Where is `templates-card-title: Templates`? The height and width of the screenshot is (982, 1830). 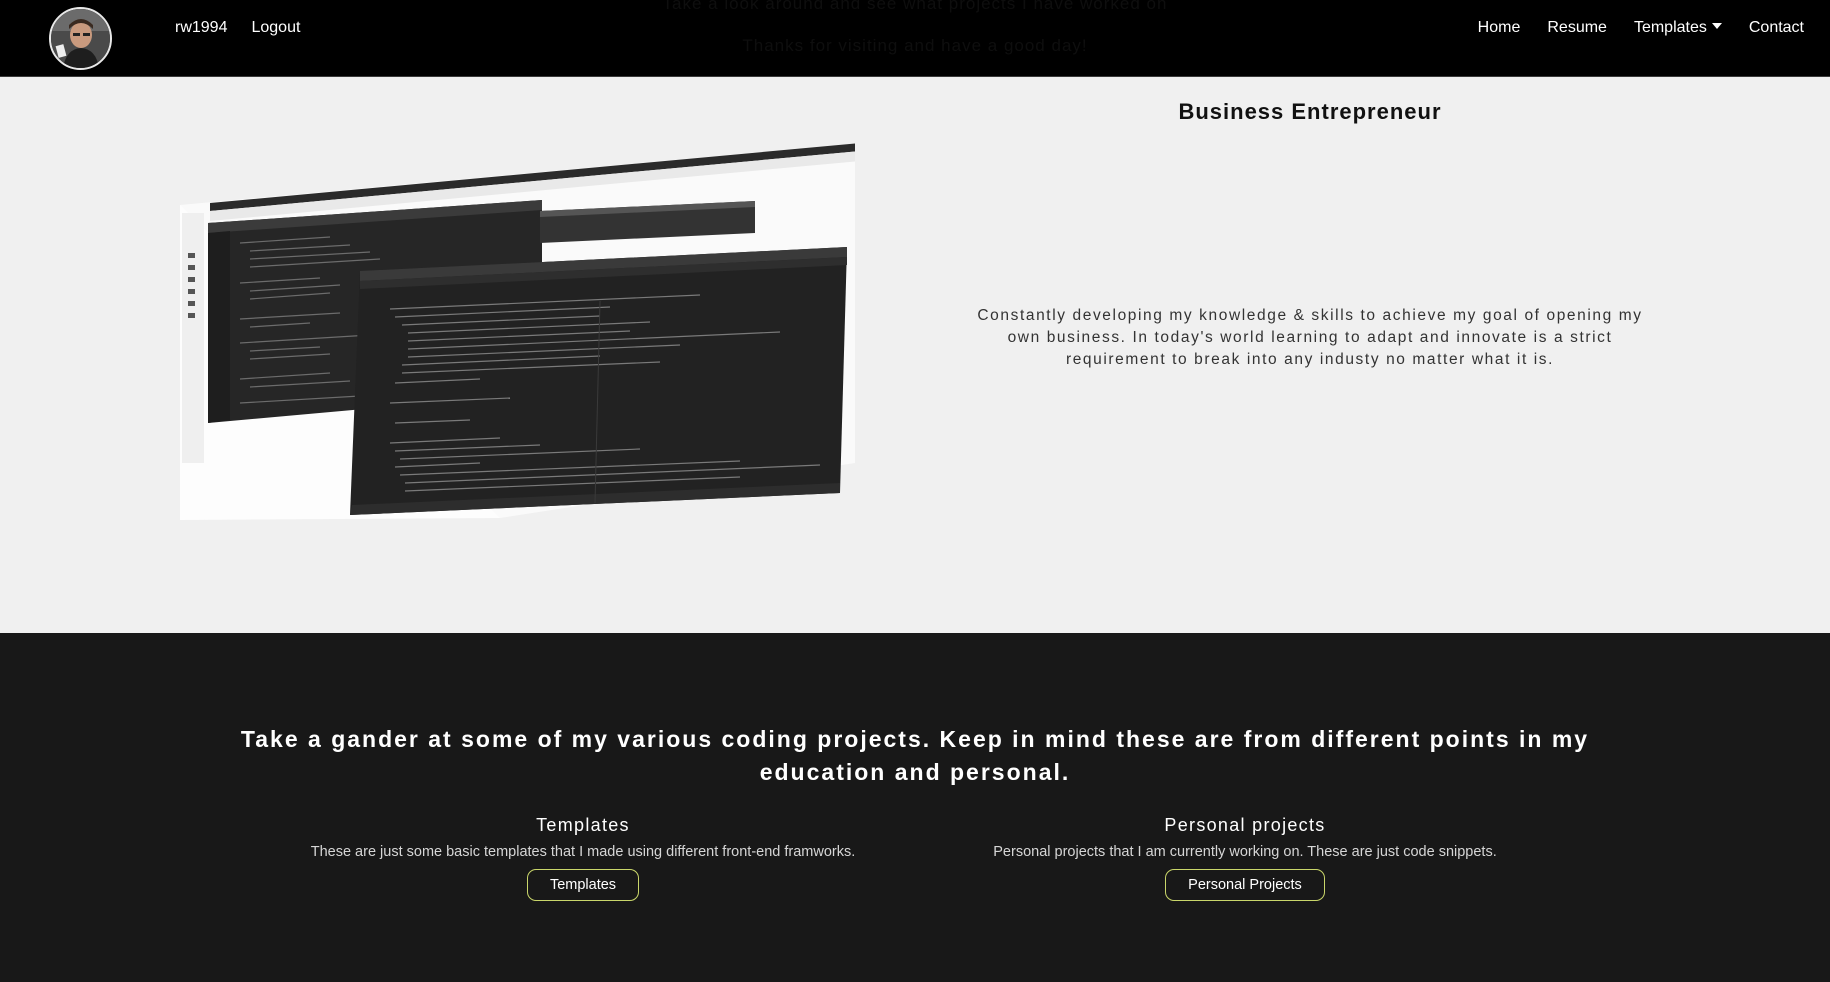
templates-card-title: Templates is located at coordinates (583, 825).